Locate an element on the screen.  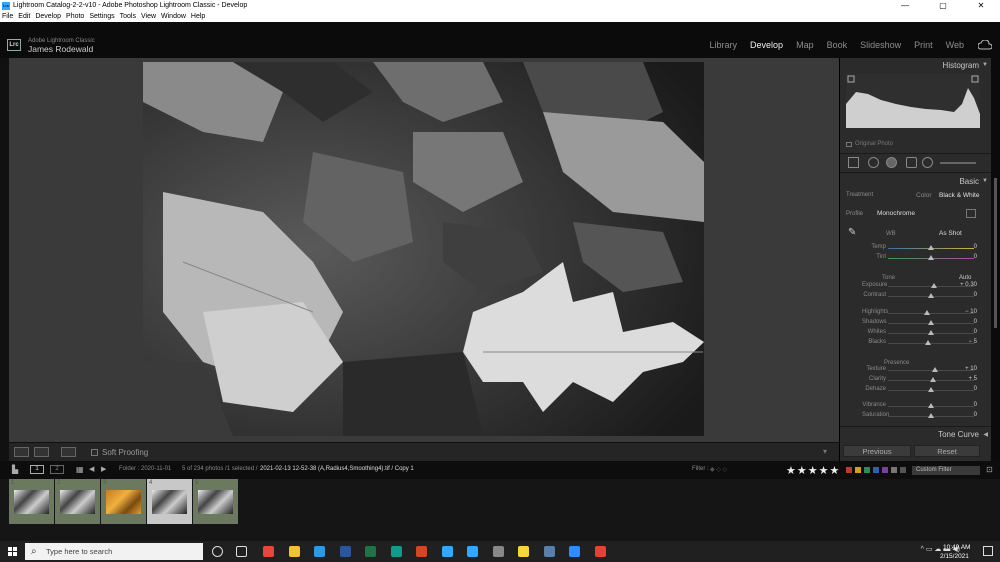
toolbar-menu-icon: ▾ is located at coordinates (828, 452).